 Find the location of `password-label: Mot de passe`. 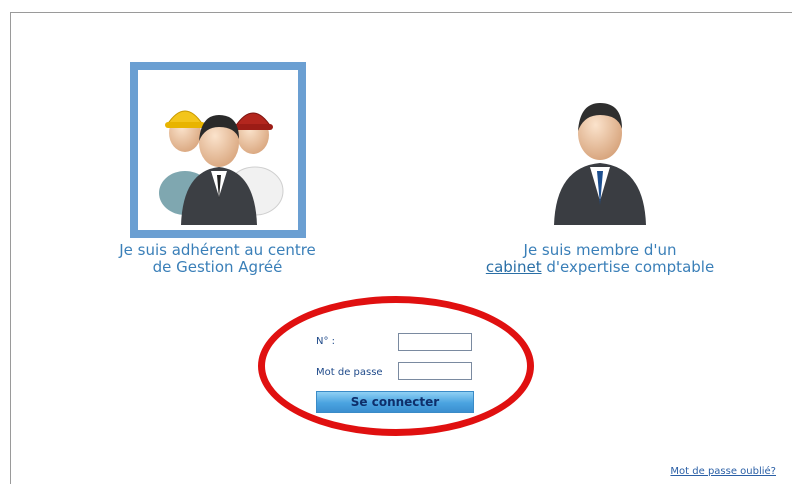

password-label: Mot de passe is located at coordinates (349, 372).